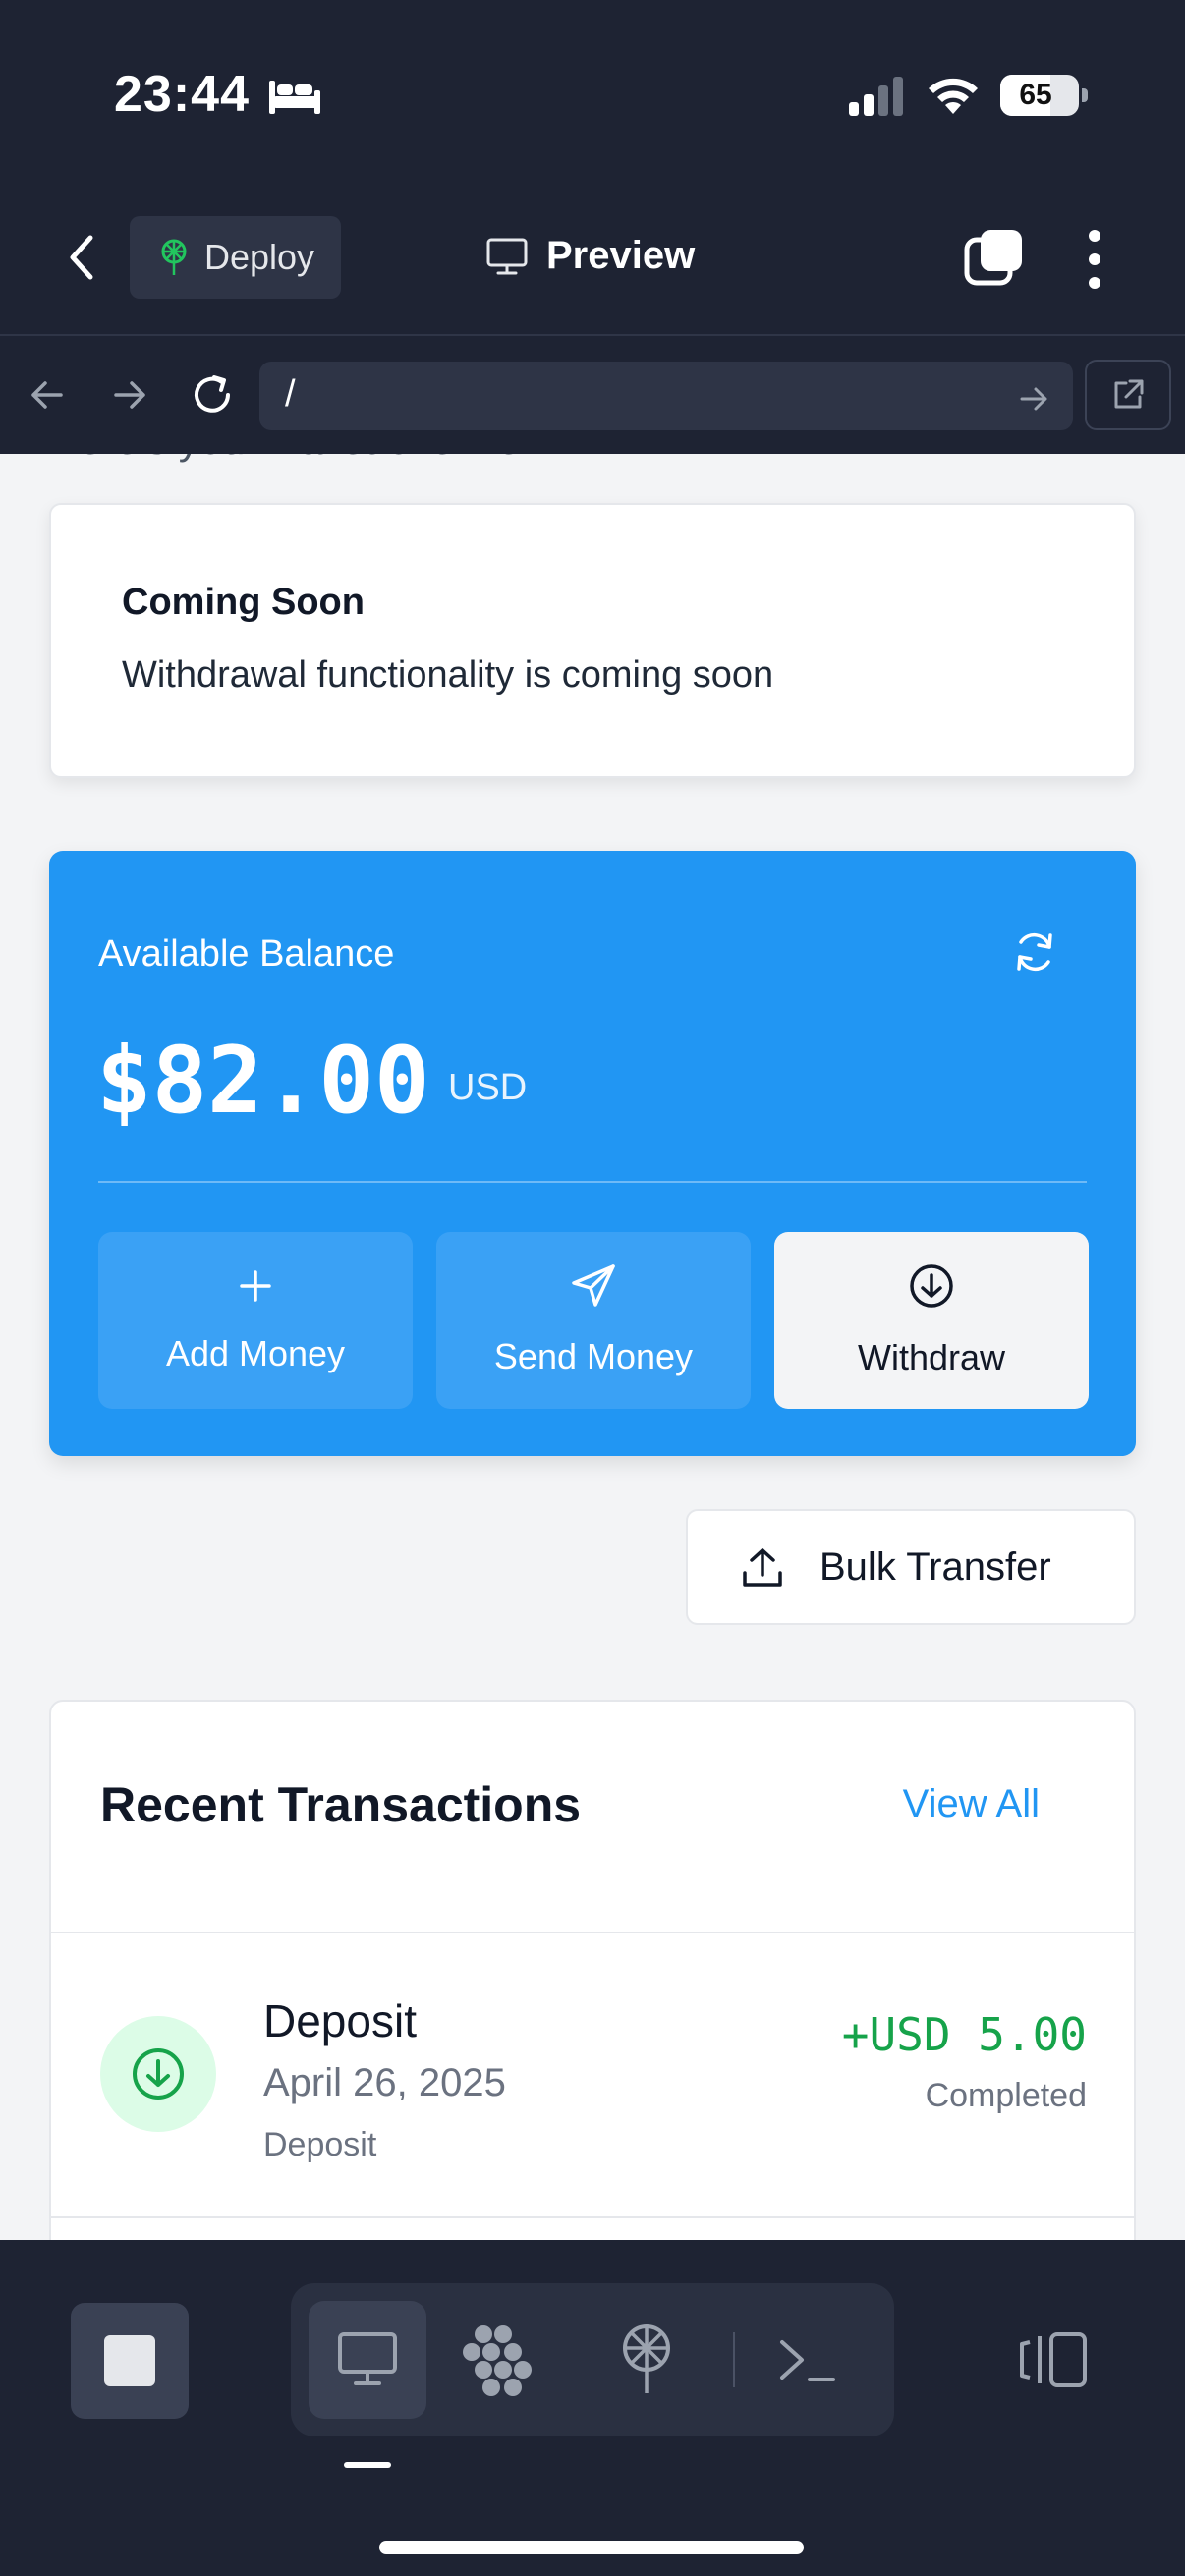  Describe the element at coordinates (932, 1357) in the screenshot. I see `withdraw-label: Withdraw` at that location.